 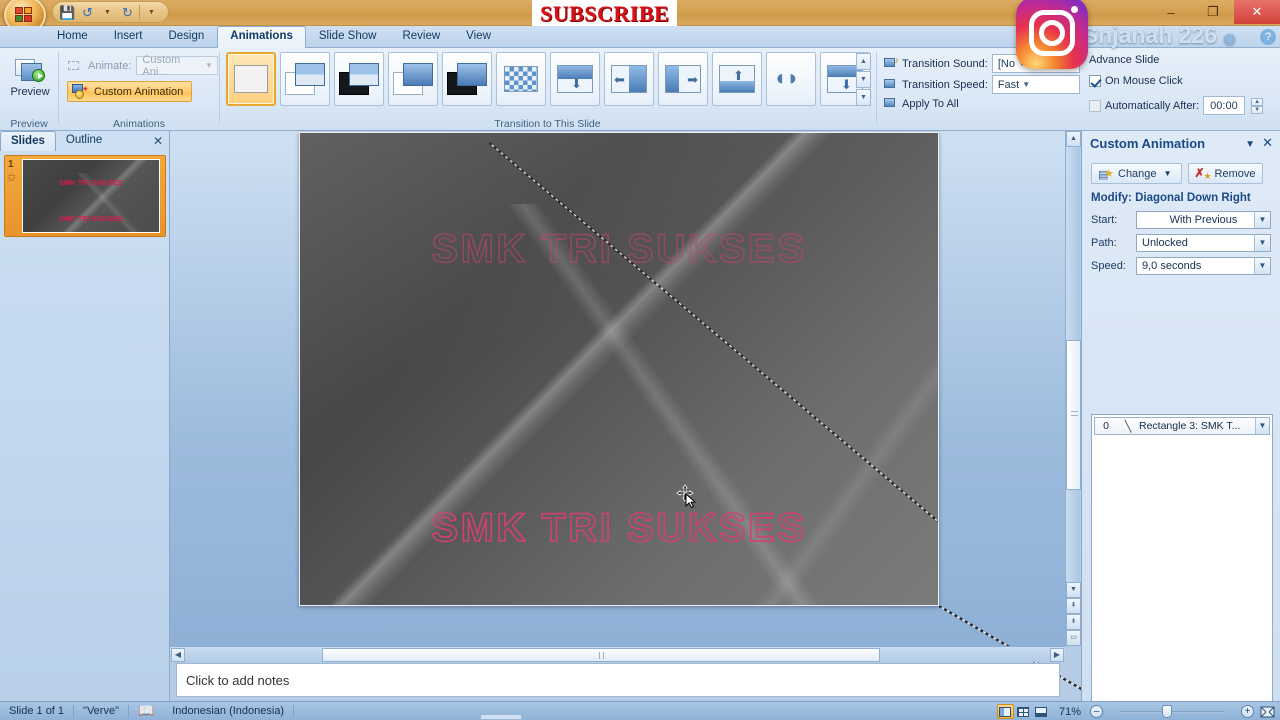 What do you see at coordinates (1041, 711) in the screenshot?
I see `slide-show-view-button` at bounding box center [1041, 711].